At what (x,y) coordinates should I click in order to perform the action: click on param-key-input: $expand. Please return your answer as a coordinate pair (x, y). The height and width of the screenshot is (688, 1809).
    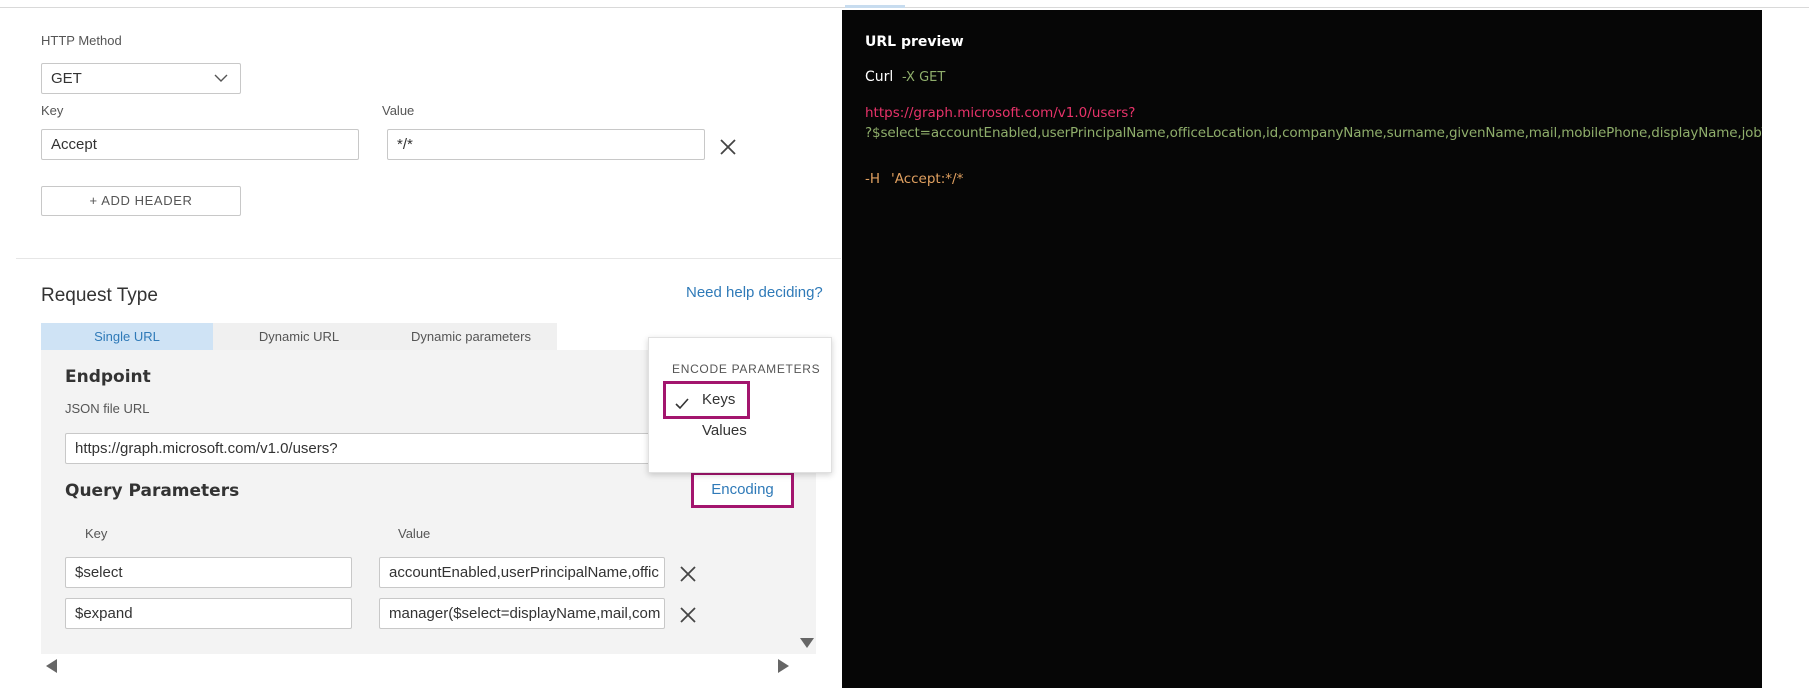
    Looking at the image, I should click on (208, 613).